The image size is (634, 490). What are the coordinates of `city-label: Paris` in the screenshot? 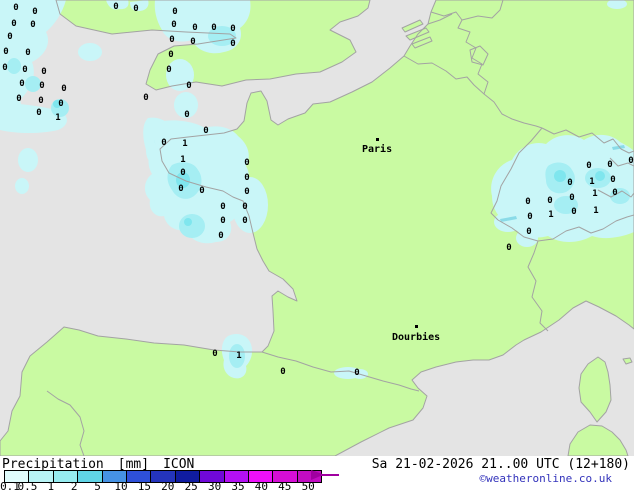 It's located at (377, 149).